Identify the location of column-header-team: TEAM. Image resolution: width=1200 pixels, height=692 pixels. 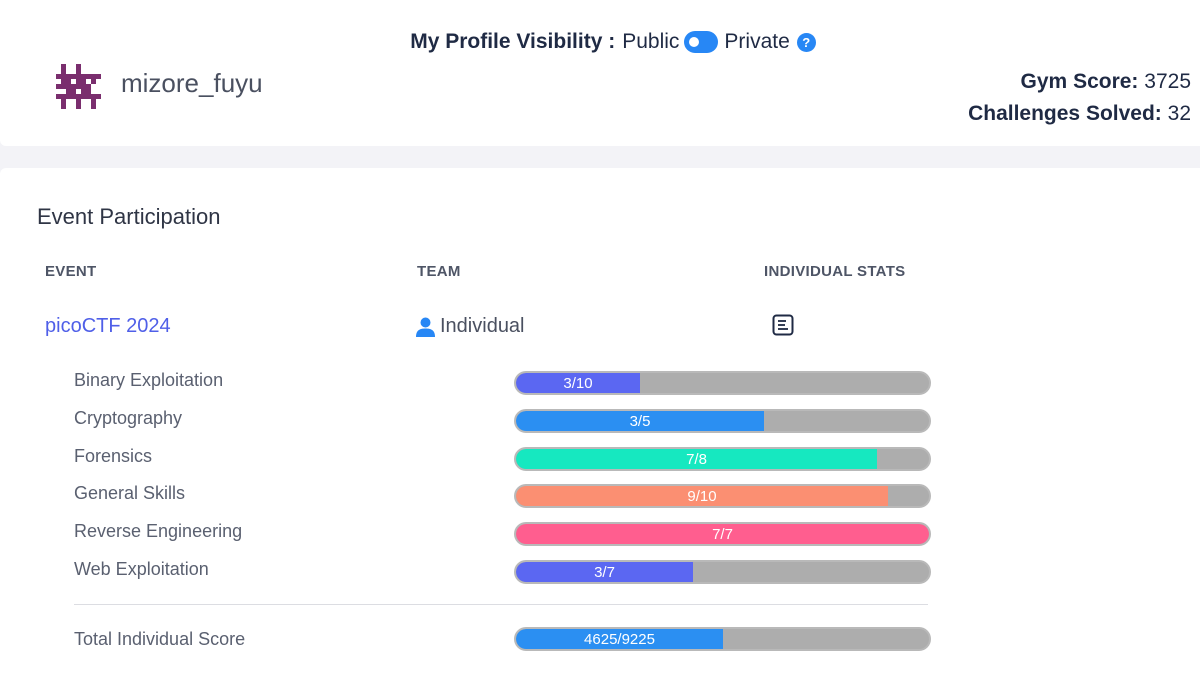
(439, 271).